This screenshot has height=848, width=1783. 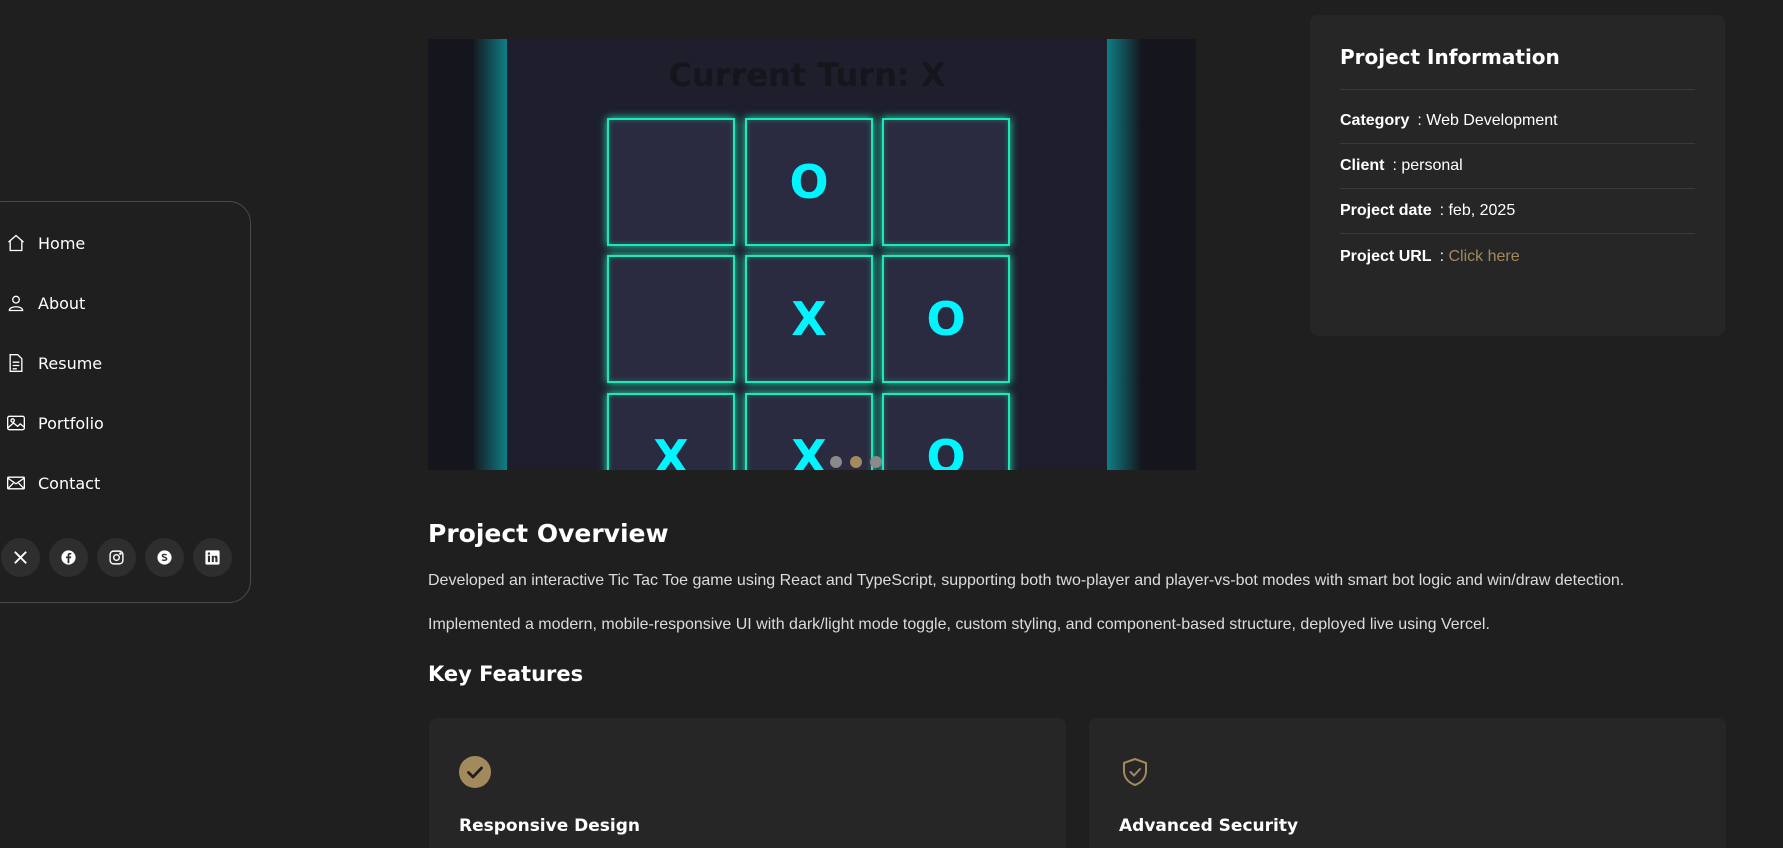 I want to click on skype-link, so click(x=164, y=557).